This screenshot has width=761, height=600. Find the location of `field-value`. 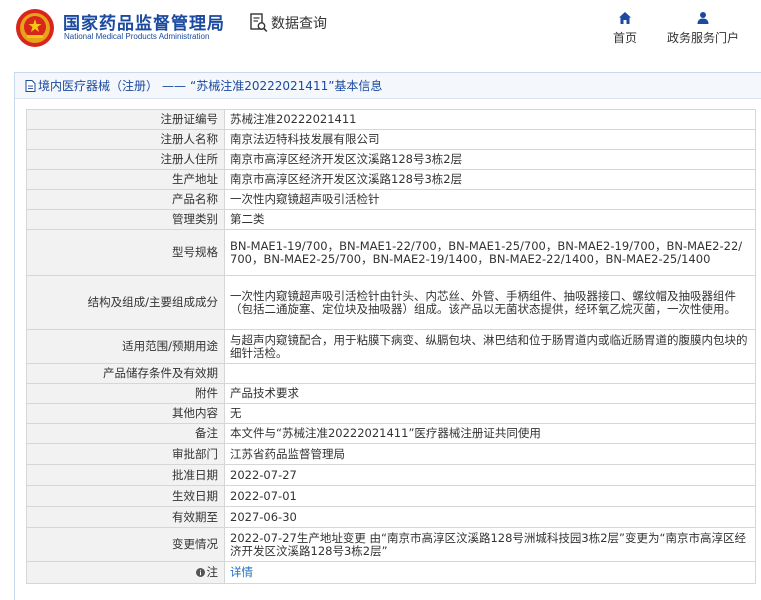

field-value is located at coordinates (490, 373).